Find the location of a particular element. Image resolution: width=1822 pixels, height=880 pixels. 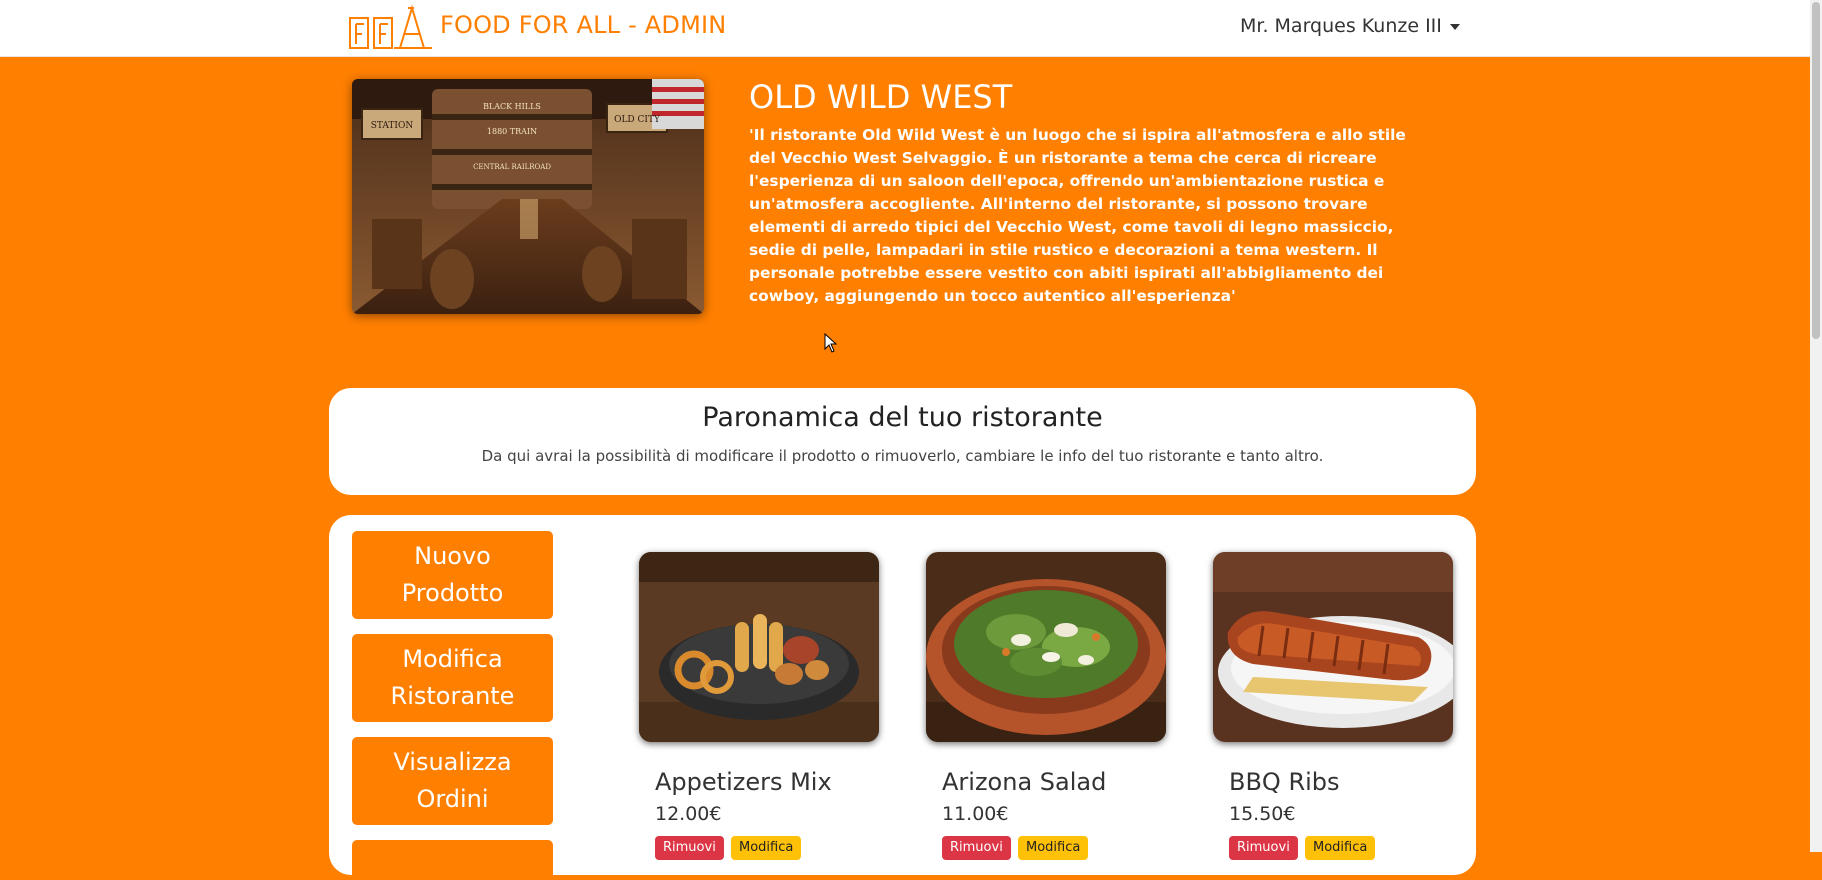

sidebar-button-partial is located at coordinates (452, 860).